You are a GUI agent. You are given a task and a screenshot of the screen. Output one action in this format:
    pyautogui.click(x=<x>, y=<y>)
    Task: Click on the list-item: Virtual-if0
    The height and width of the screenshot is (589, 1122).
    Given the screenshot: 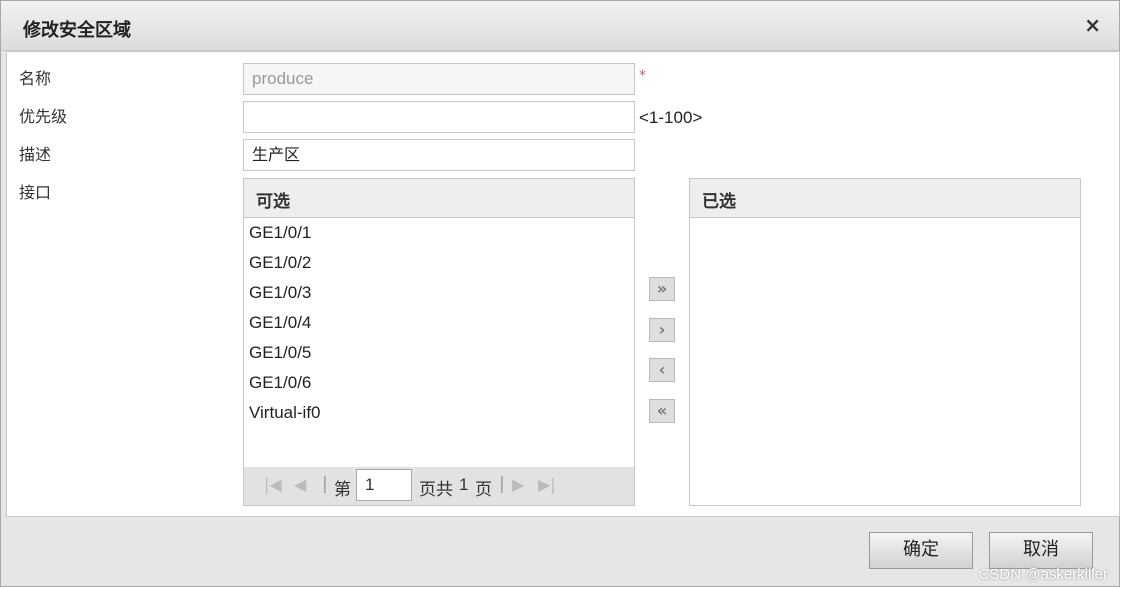 What is the action you would take?
    pyautogui.click(x=439, y=413)
    